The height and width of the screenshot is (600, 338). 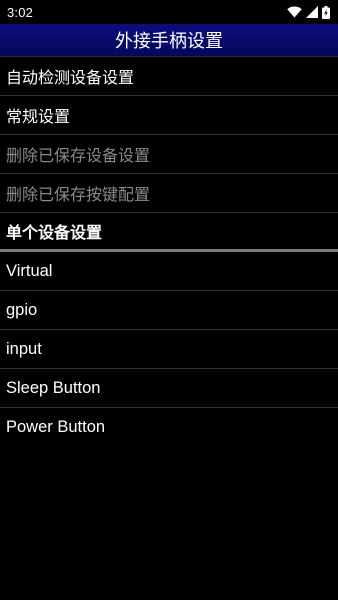 What do you see at coordinates (294, 12) in the screenshot?
I see `wifi-icon` at bounding box center [294, 12].